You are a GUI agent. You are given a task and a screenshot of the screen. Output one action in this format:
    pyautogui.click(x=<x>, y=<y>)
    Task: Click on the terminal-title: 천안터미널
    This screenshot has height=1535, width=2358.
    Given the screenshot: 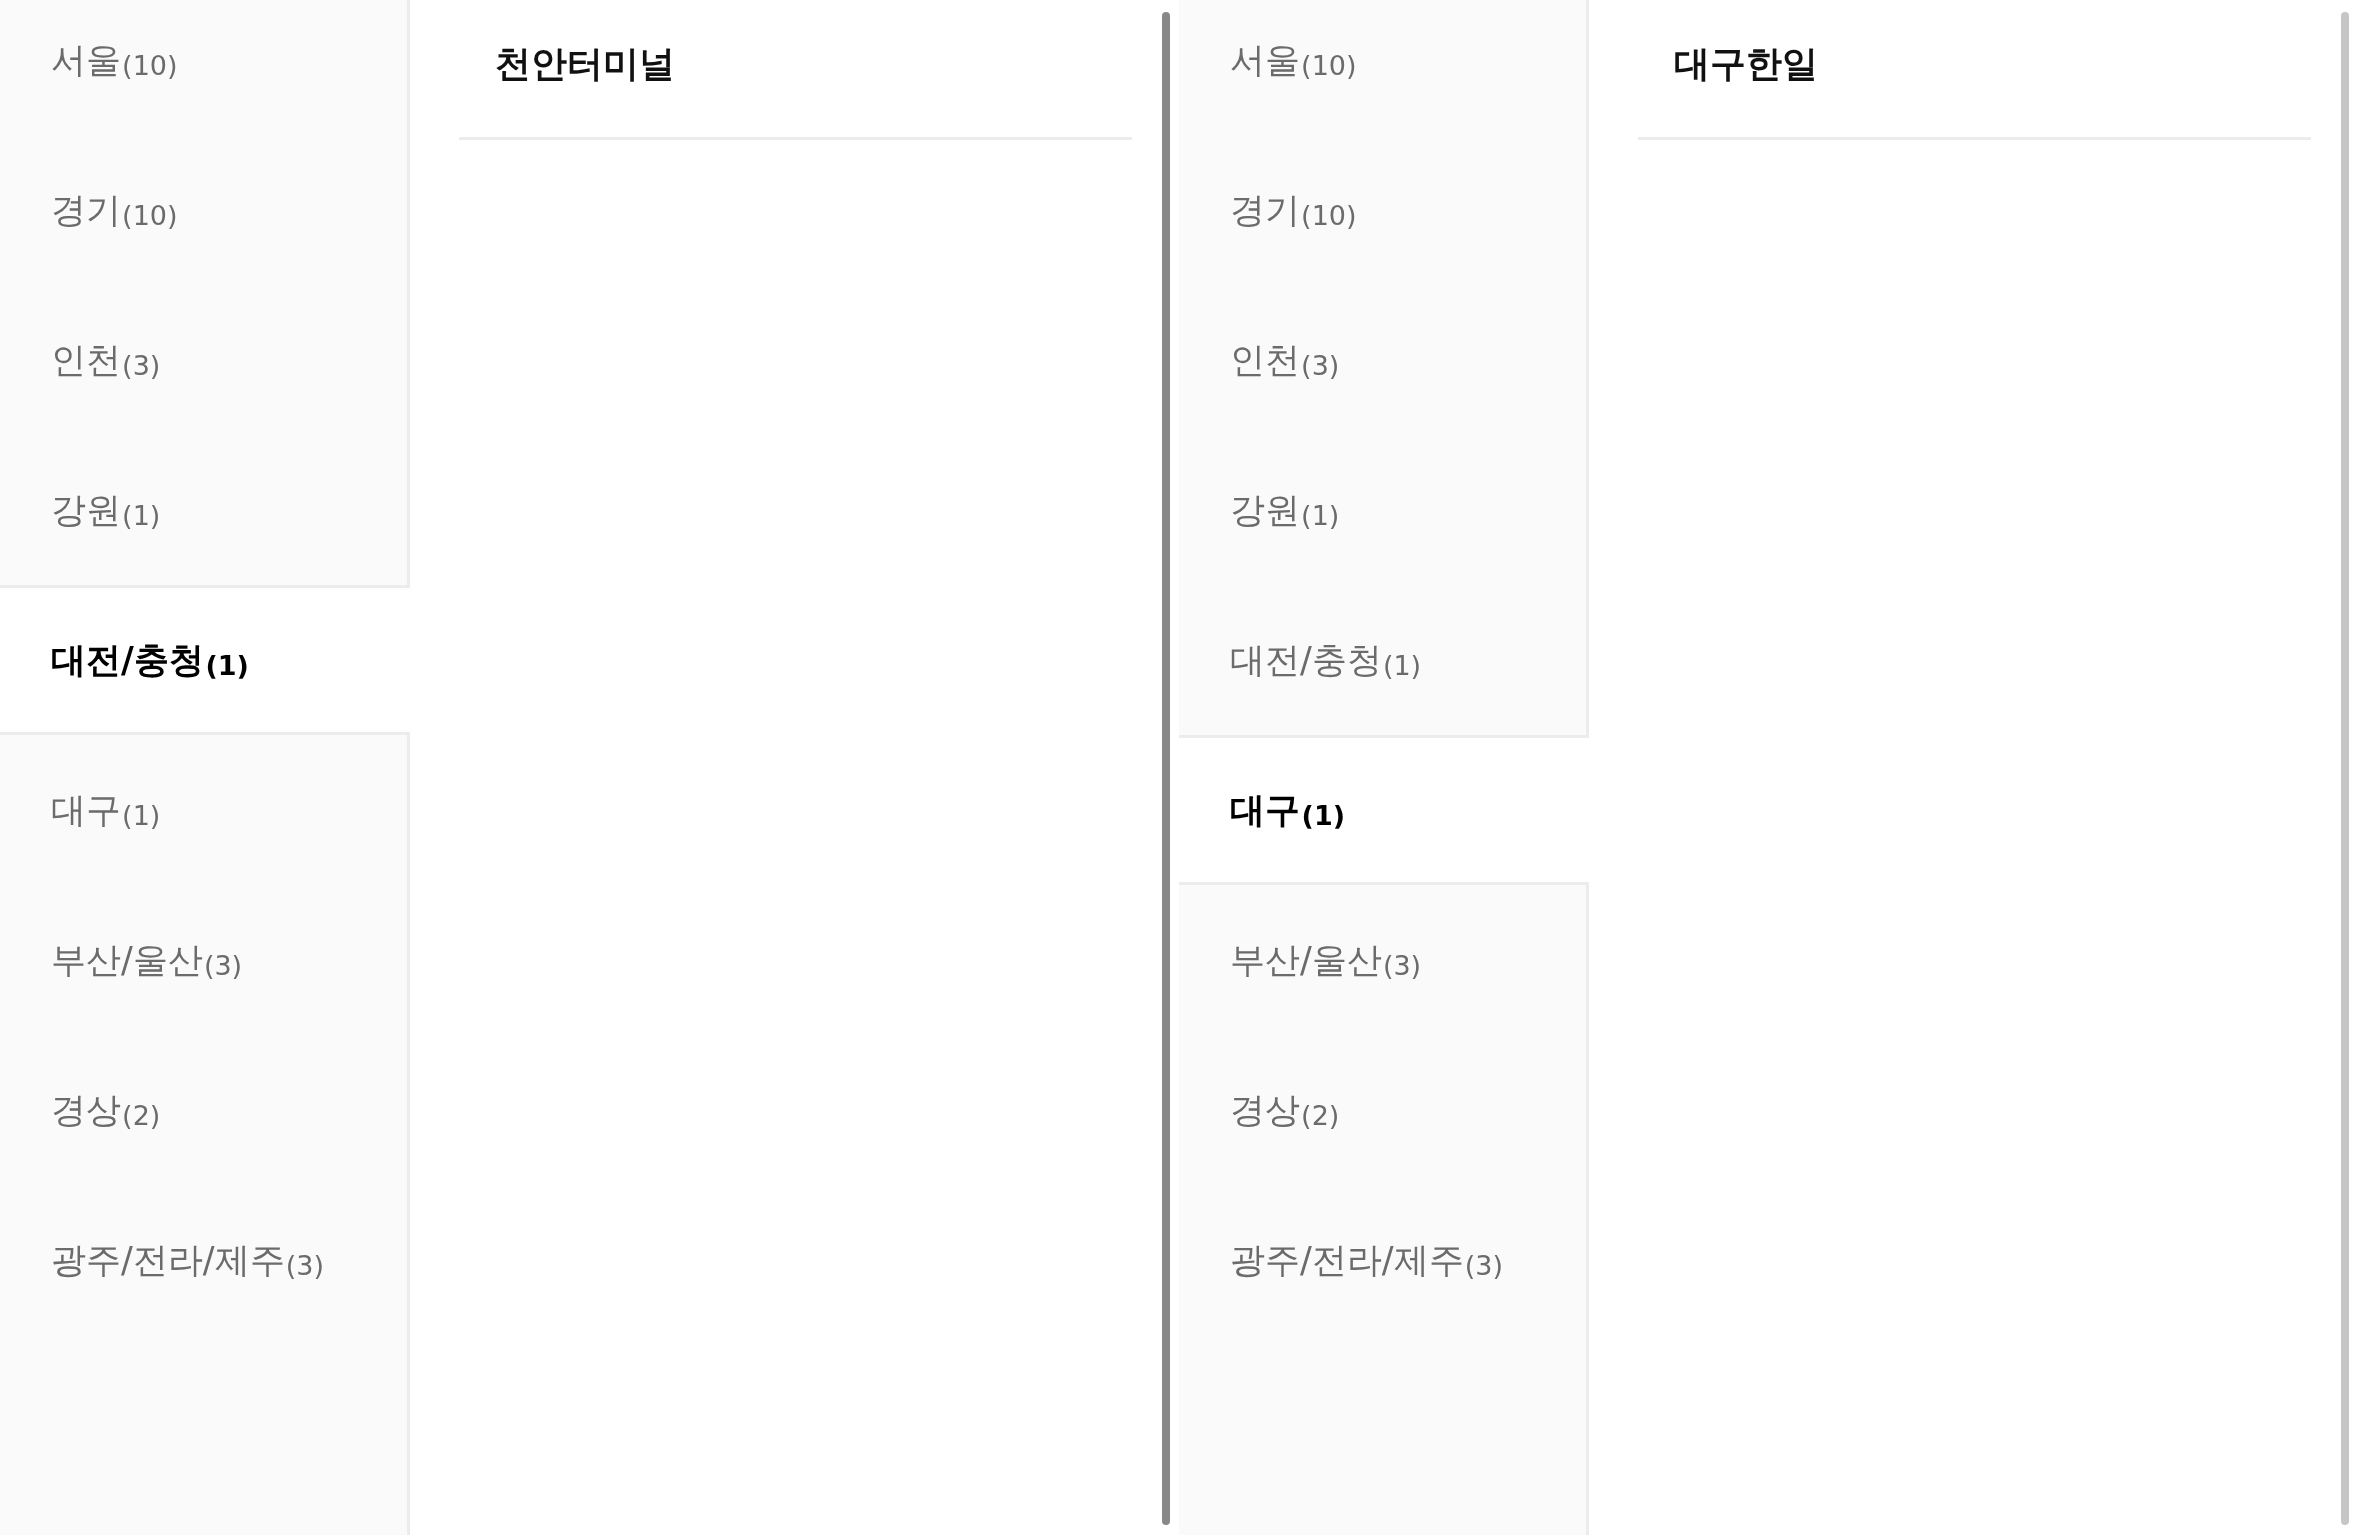 What is the action you would take?
    pyautogui.click(x=585, y=64)
    